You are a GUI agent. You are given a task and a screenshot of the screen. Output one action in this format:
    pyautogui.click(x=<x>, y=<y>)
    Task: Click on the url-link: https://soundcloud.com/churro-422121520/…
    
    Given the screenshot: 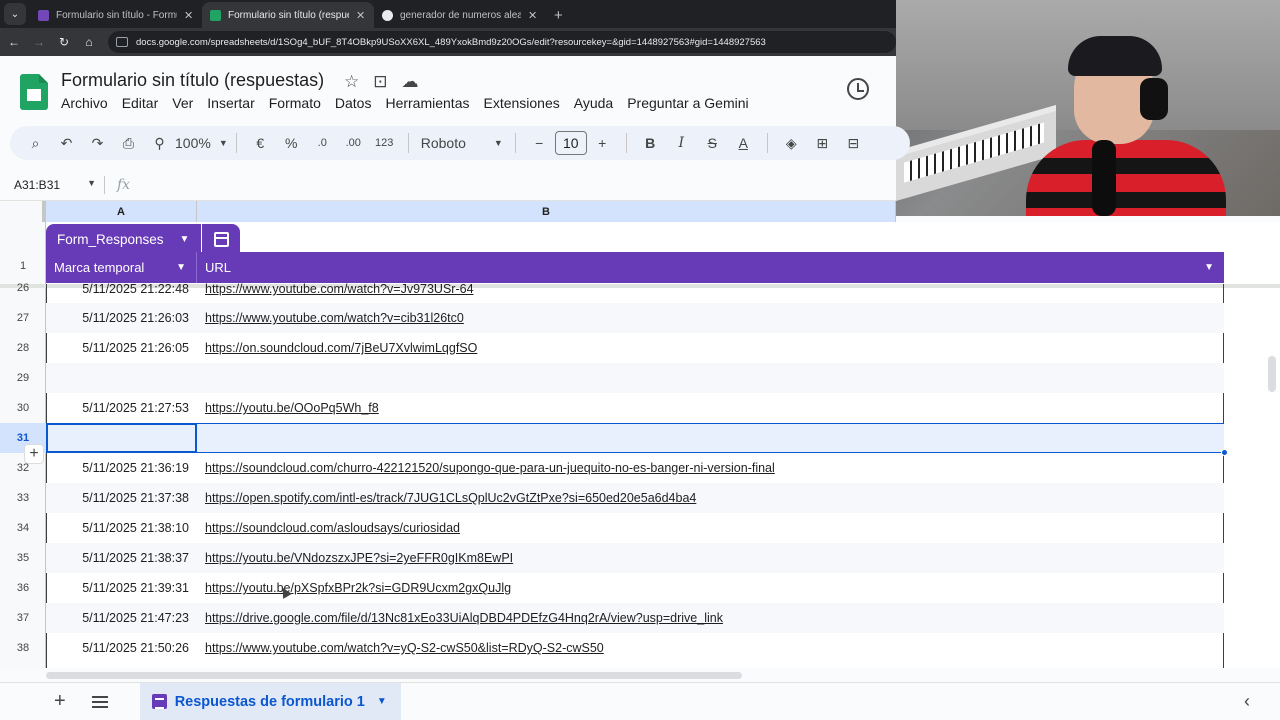 What is the action you would take?
    pyautogui.click(x=490, y=468)
    